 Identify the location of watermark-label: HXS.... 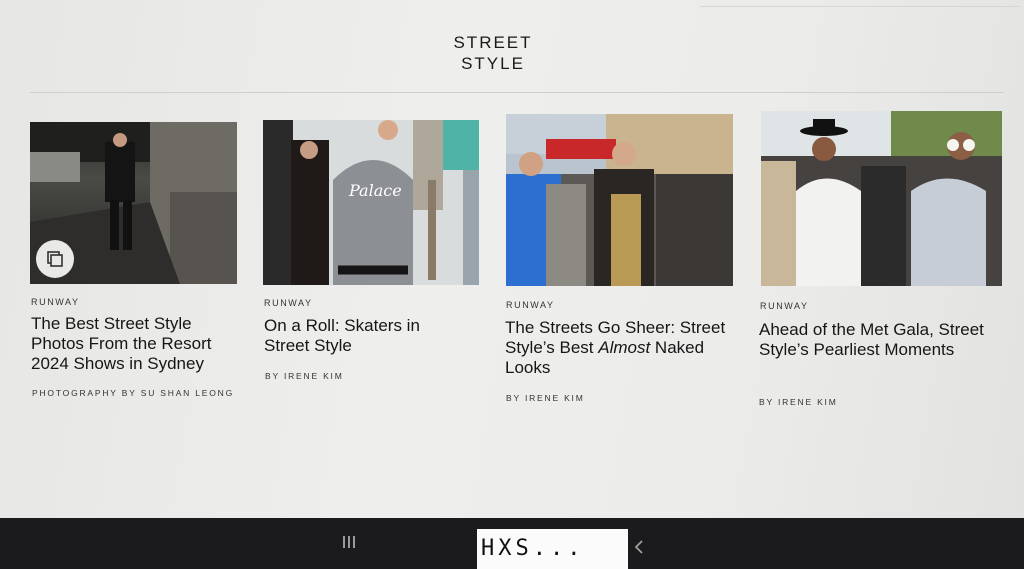
(552, 549).